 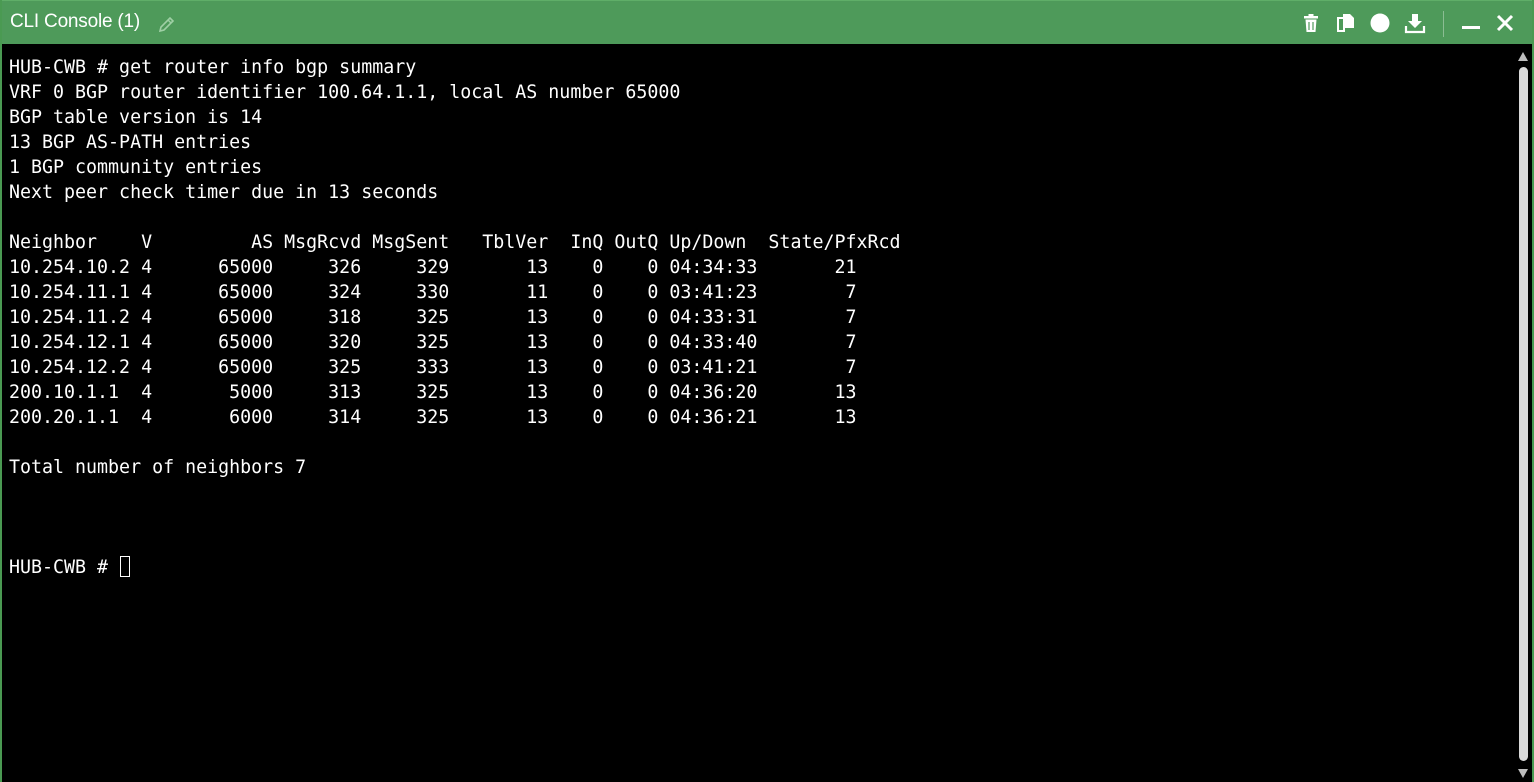 What do you see at coordinates (1346, 23) in the screenshot?
I see `copy-icon` at bounding box center [1346, 23].